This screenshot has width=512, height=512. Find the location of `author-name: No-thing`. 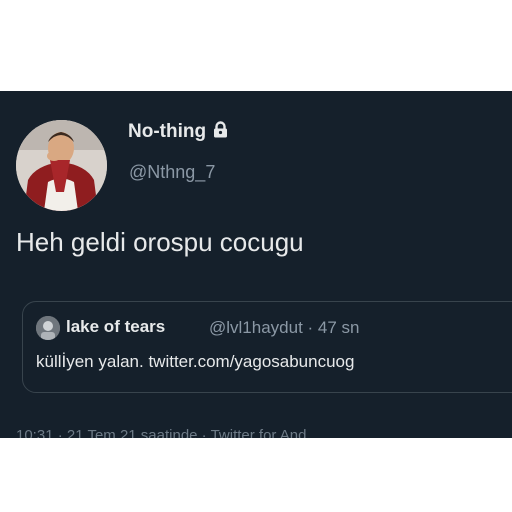

author-name: No-thing is located at coordinates (178, 132).